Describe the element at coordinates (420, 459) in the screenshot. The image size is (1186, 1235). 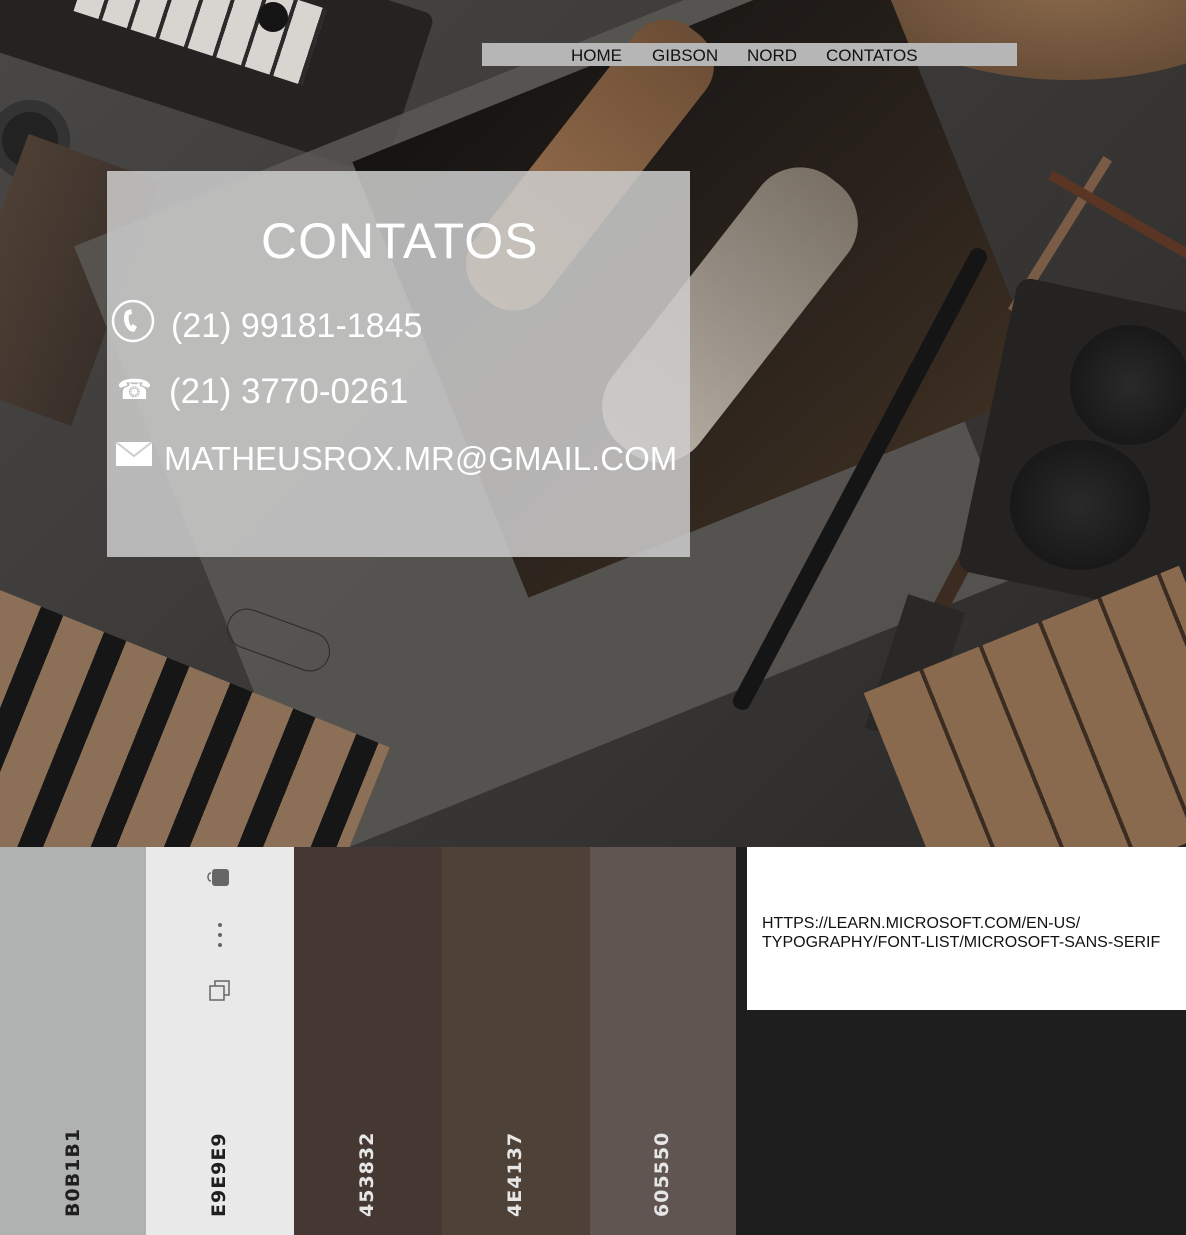
I see `contact-email-link: MATHEUSROX.MR@GMAIL.COM` at that location.